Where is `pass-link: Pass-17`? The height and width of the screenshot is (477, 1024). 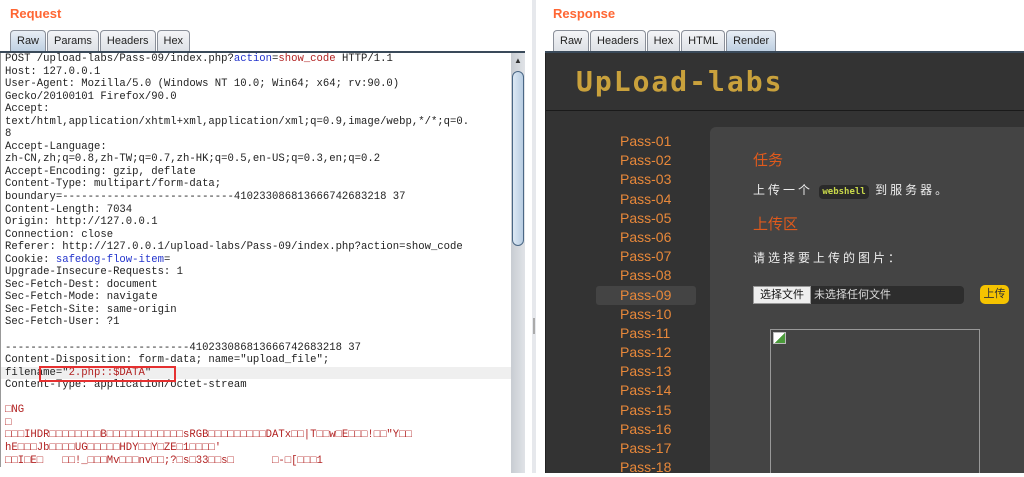
pass-link: Pass-17 is located at coordinates (646, 448).